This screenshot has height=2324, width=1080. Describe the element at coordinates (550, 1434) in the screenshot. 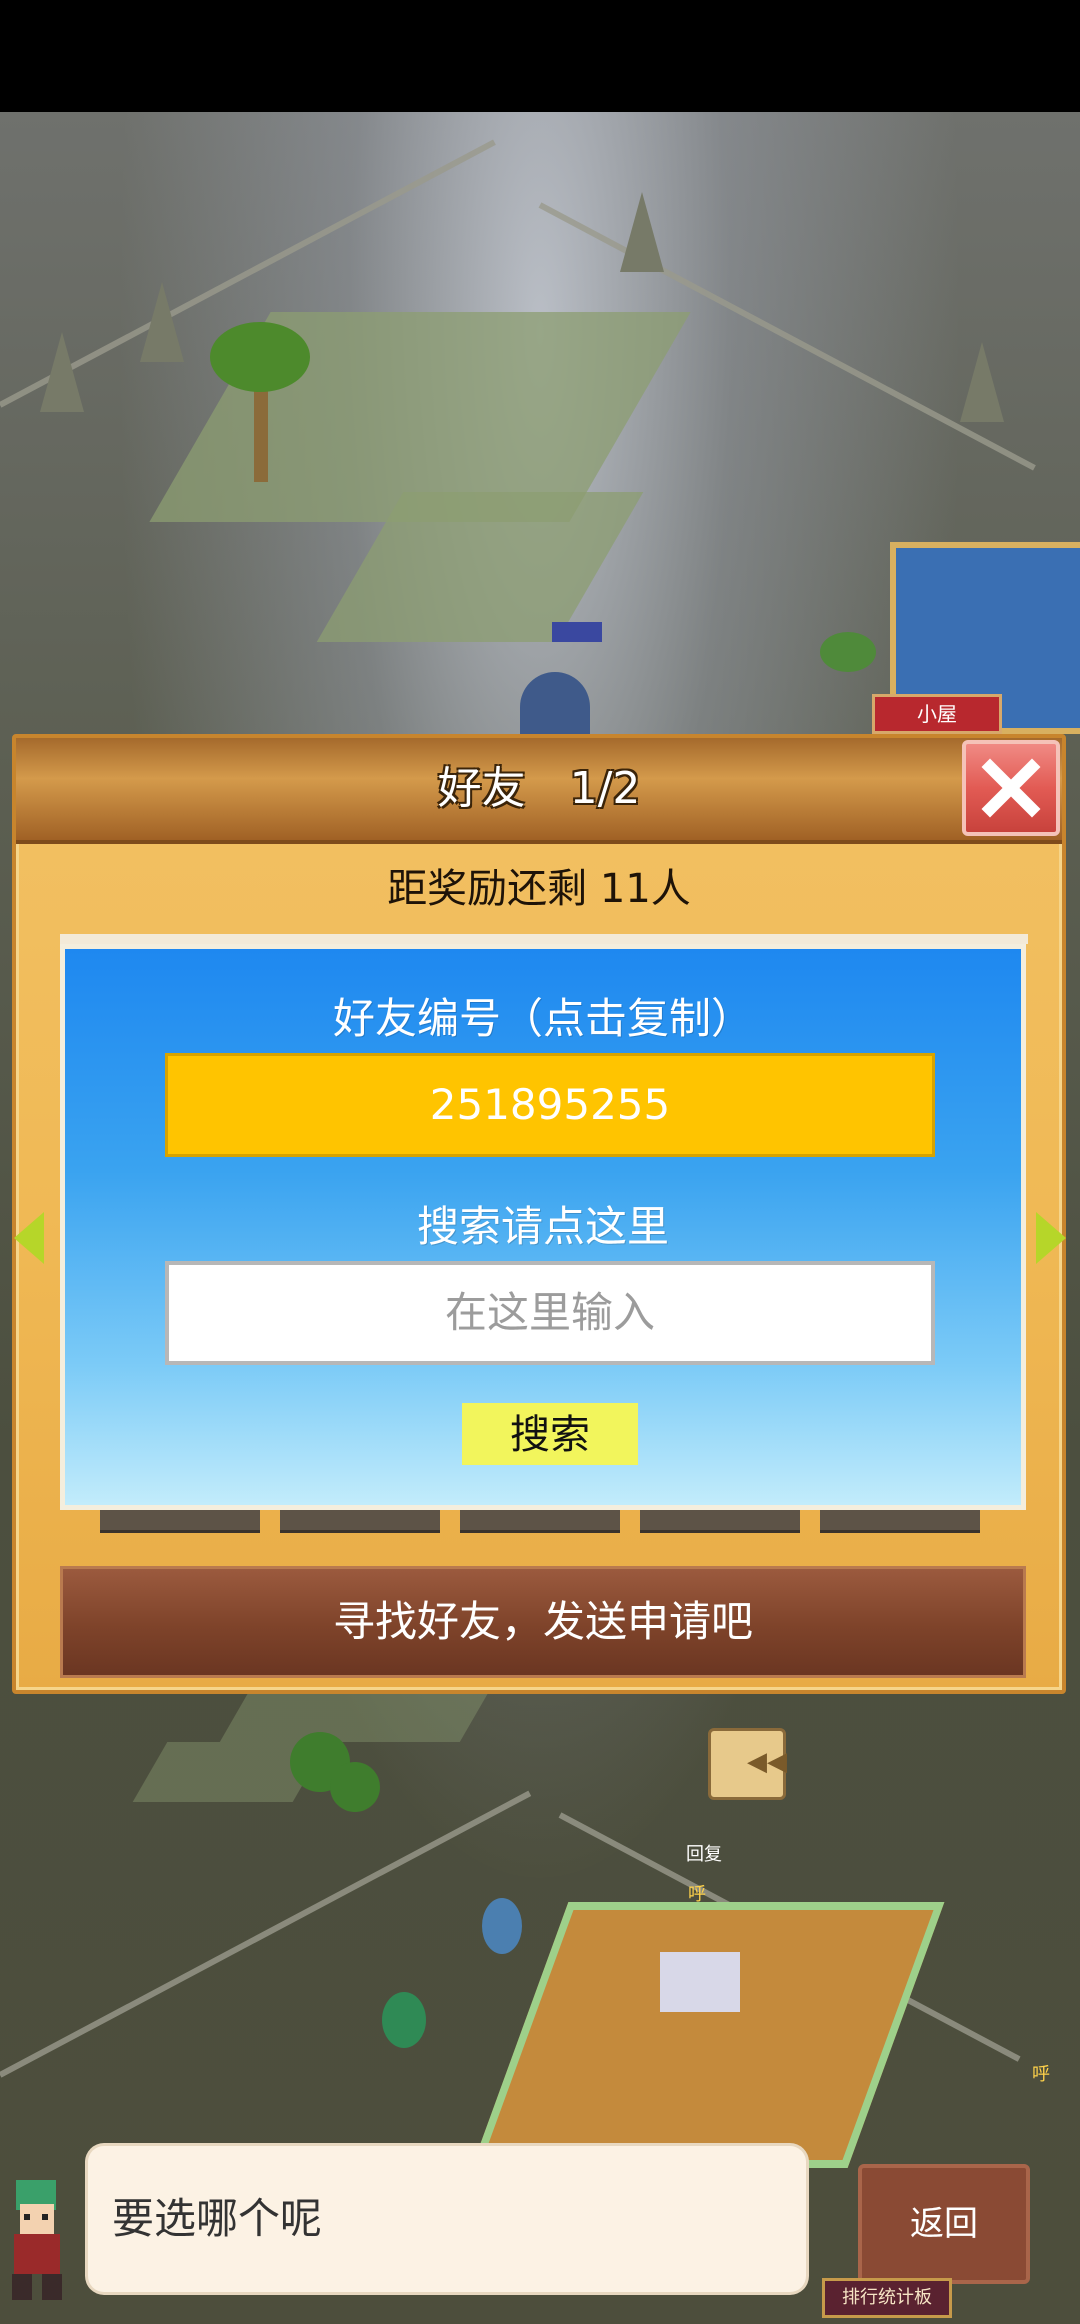

I see `search-button: 搜索` at that location.